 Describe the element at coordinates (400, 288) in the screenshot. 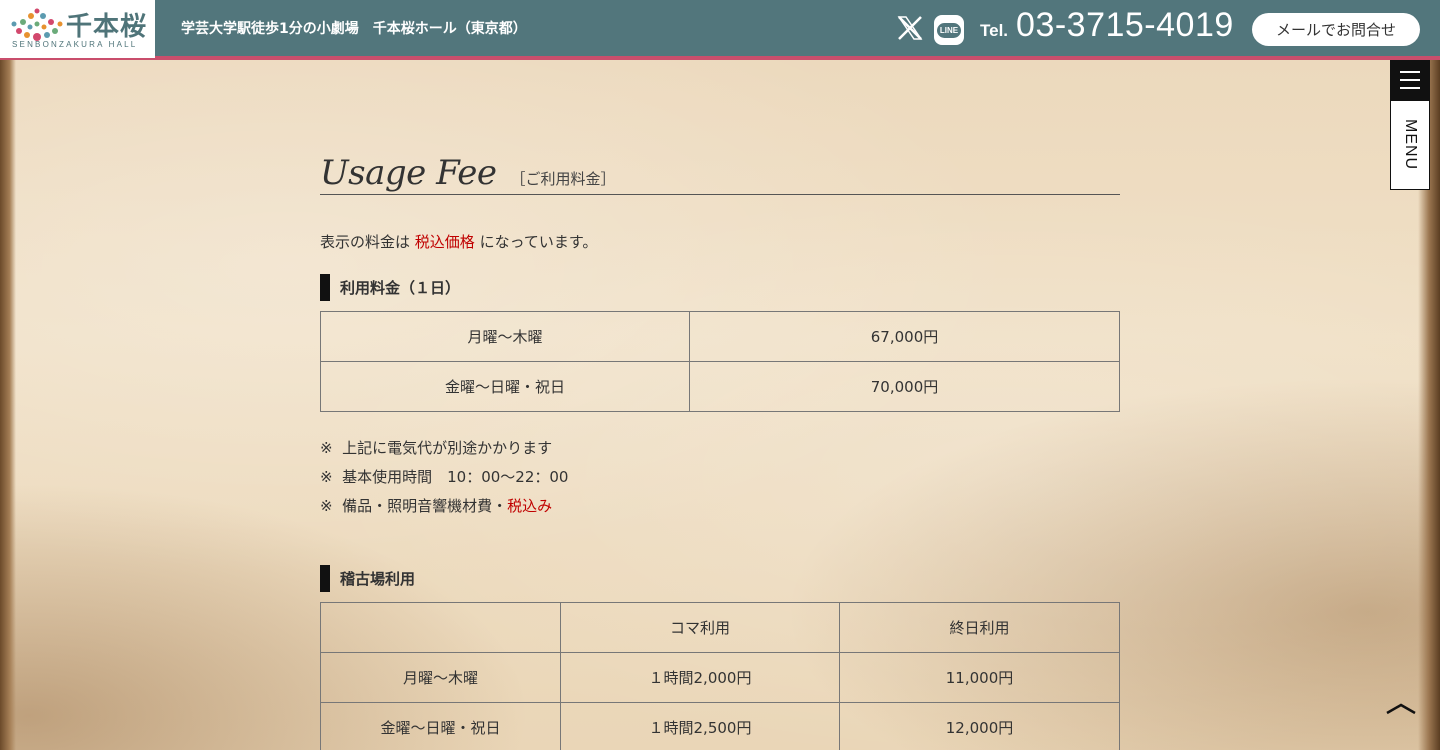

I see `daily-fee-heading-label: 利用料金（１日）` at that location.